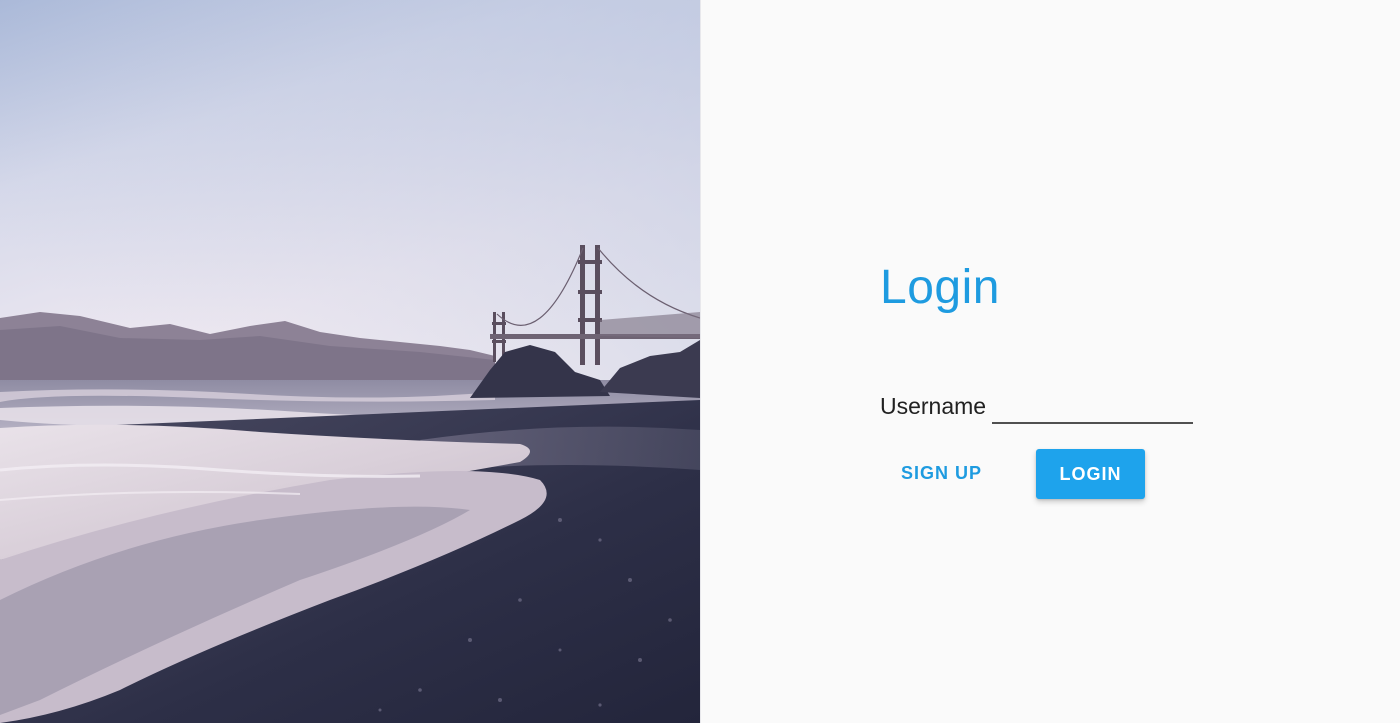 Image resolution: width=1400 pixels, height=723 pixels. Describe the element at coordinates (933, 406) in the screenshot. I see `username-label: Username` at that location.